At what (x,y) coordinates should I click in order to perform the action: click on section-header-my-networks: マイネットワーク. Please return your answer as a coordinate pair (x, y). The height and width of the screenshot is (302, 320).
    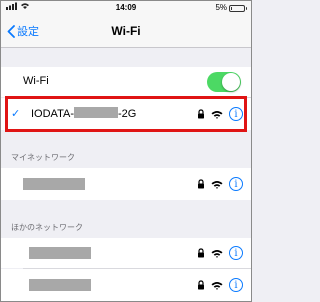
    Looking at the image, I should click on (43, 157).